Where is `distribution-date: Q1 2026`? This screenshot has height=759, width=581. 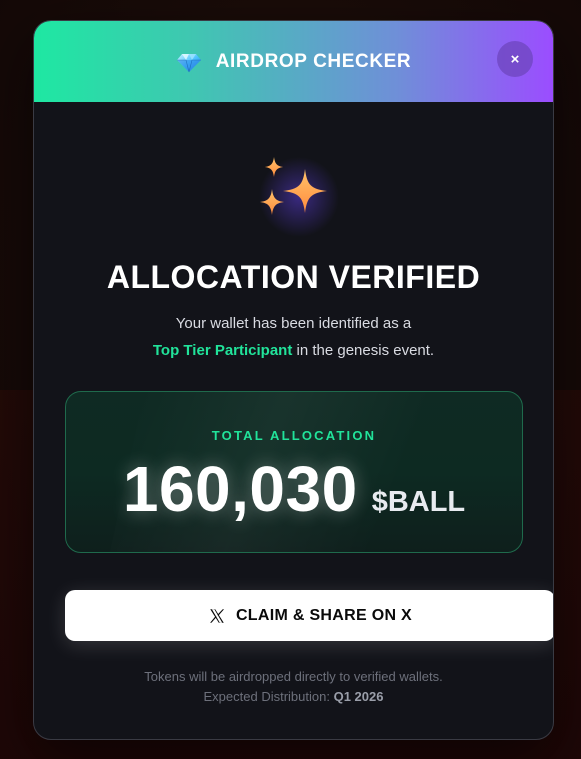
distribution-date: Q1 2026 is located at coordinates (358, 696).